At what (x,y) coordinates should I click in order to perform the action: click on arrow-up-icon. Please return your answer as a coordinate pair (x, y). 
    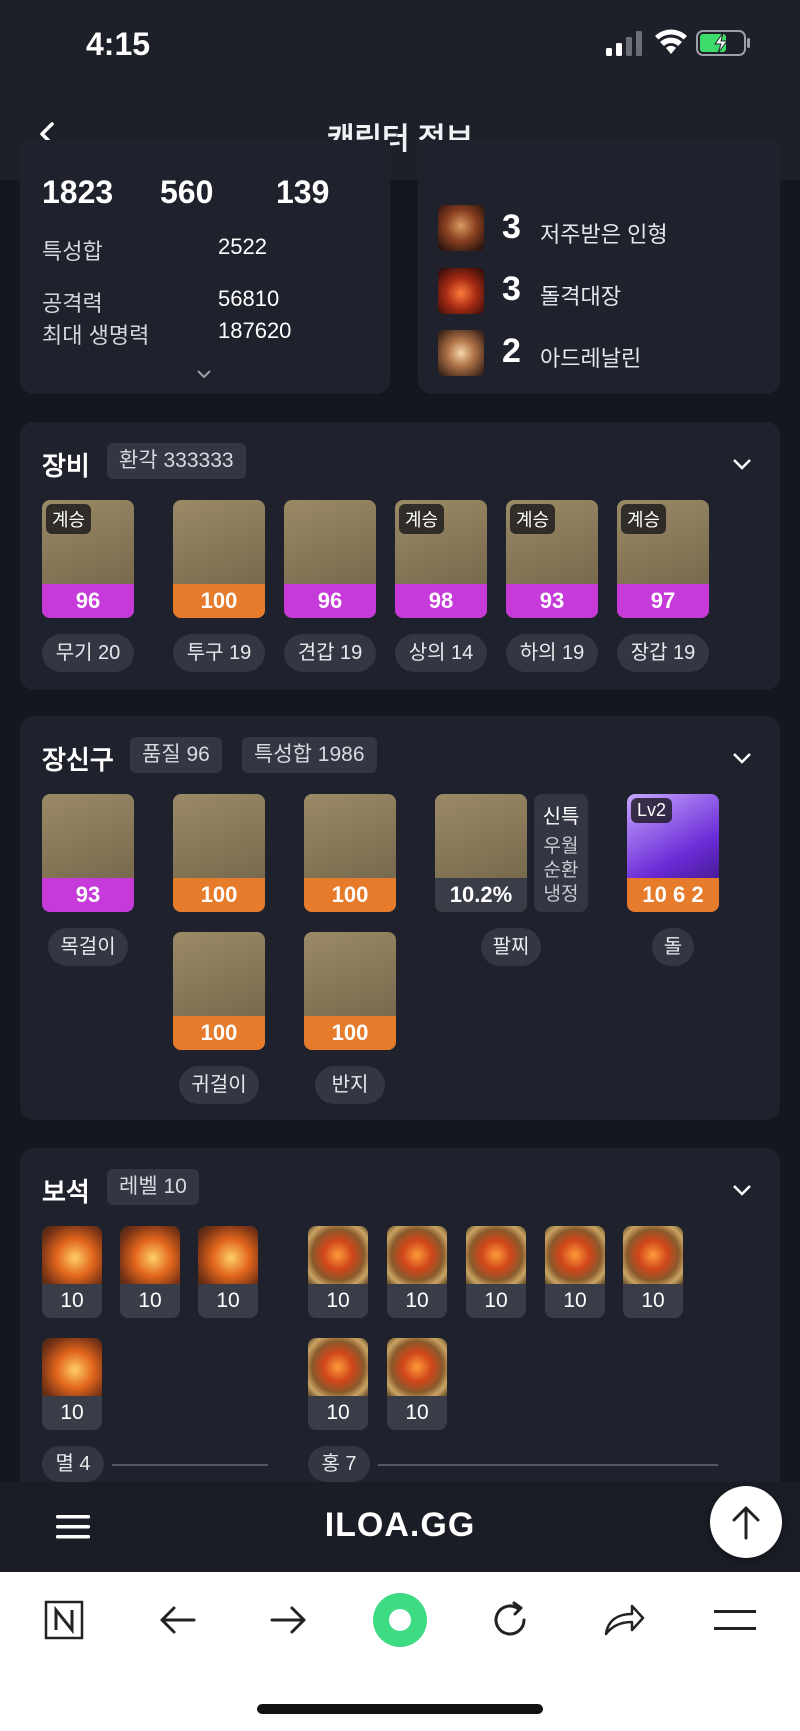
    Looking at the image, I should click on (746, 1523).